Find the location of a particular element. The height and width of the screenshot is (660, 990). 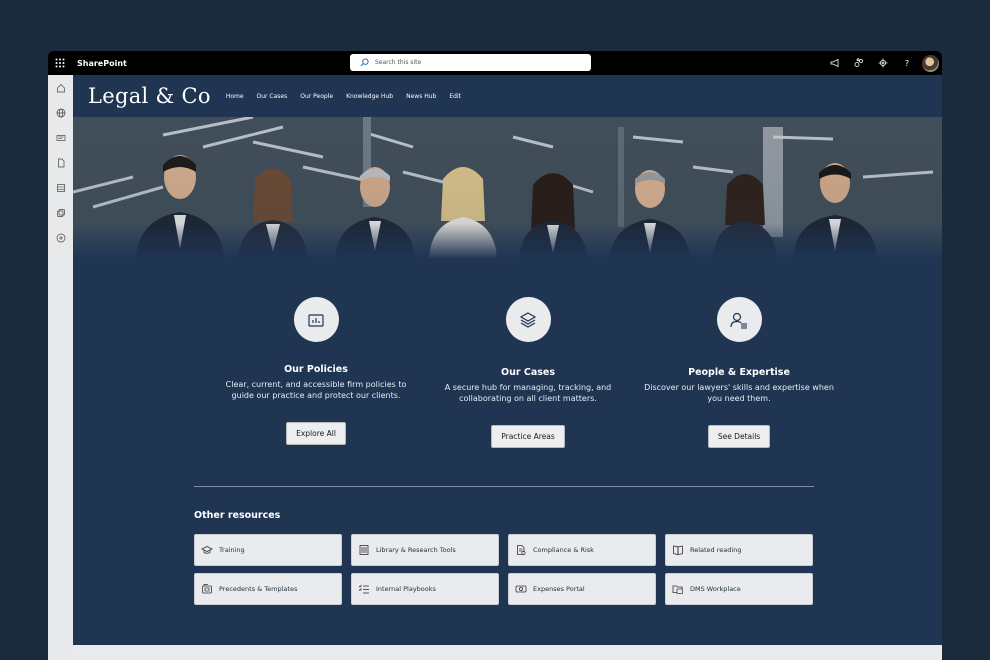

person-list-icon is located at coordinates (739, 319).